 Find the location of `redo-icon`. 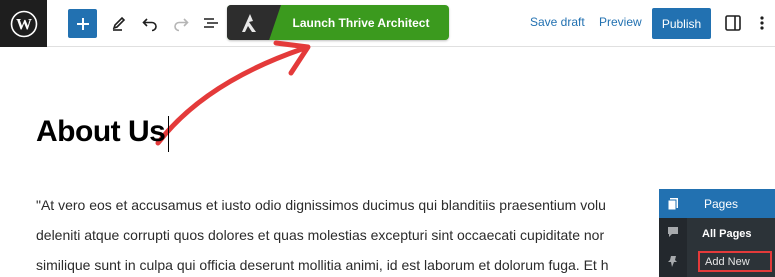

redo-icon is located at coordinates (181, 25).